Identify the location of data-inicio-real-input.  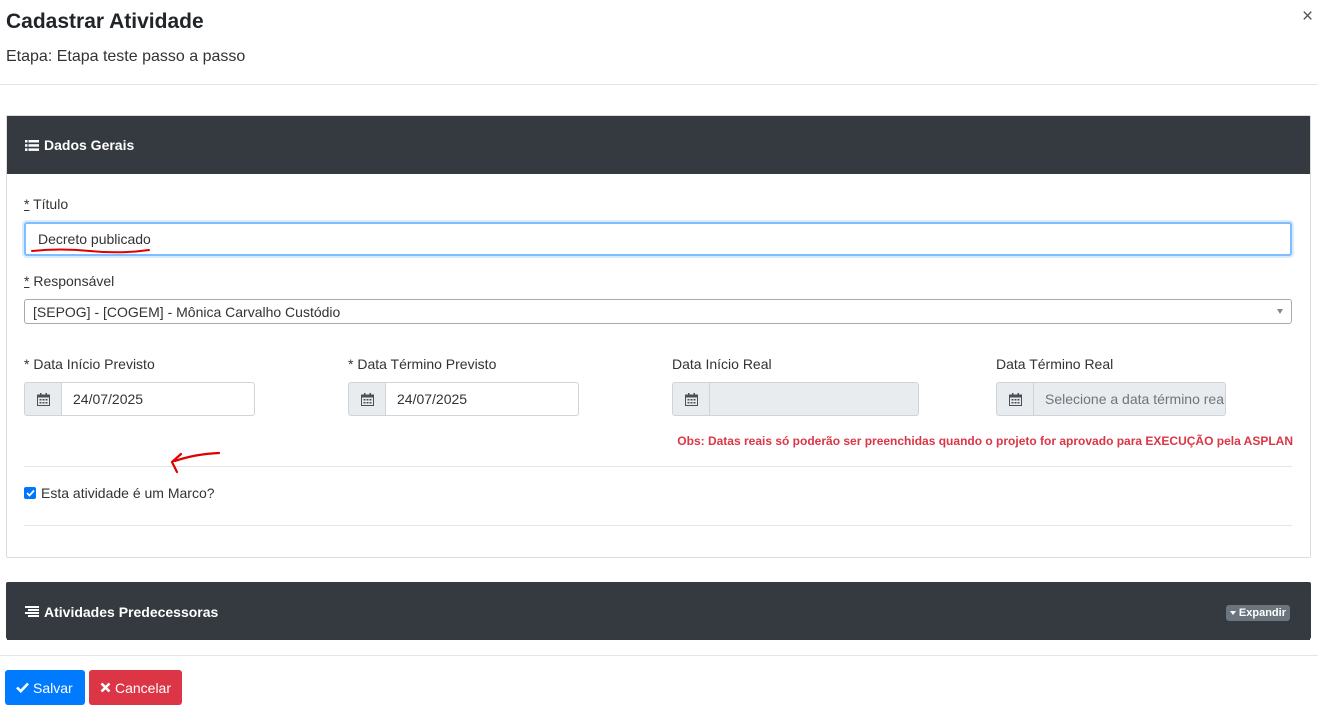
(814, 399).